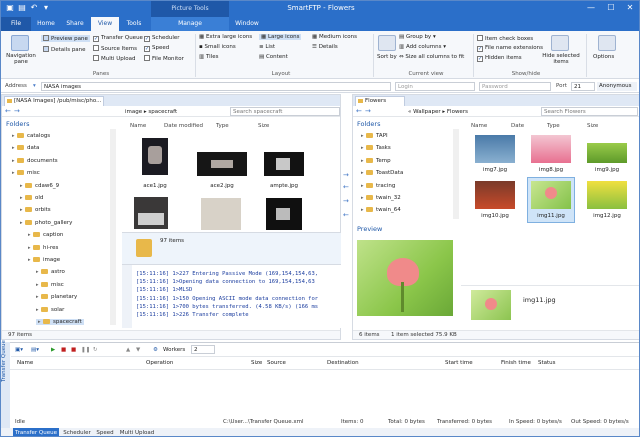  I want to click on queue-add-icon: ▣▾, so click(19, 350).